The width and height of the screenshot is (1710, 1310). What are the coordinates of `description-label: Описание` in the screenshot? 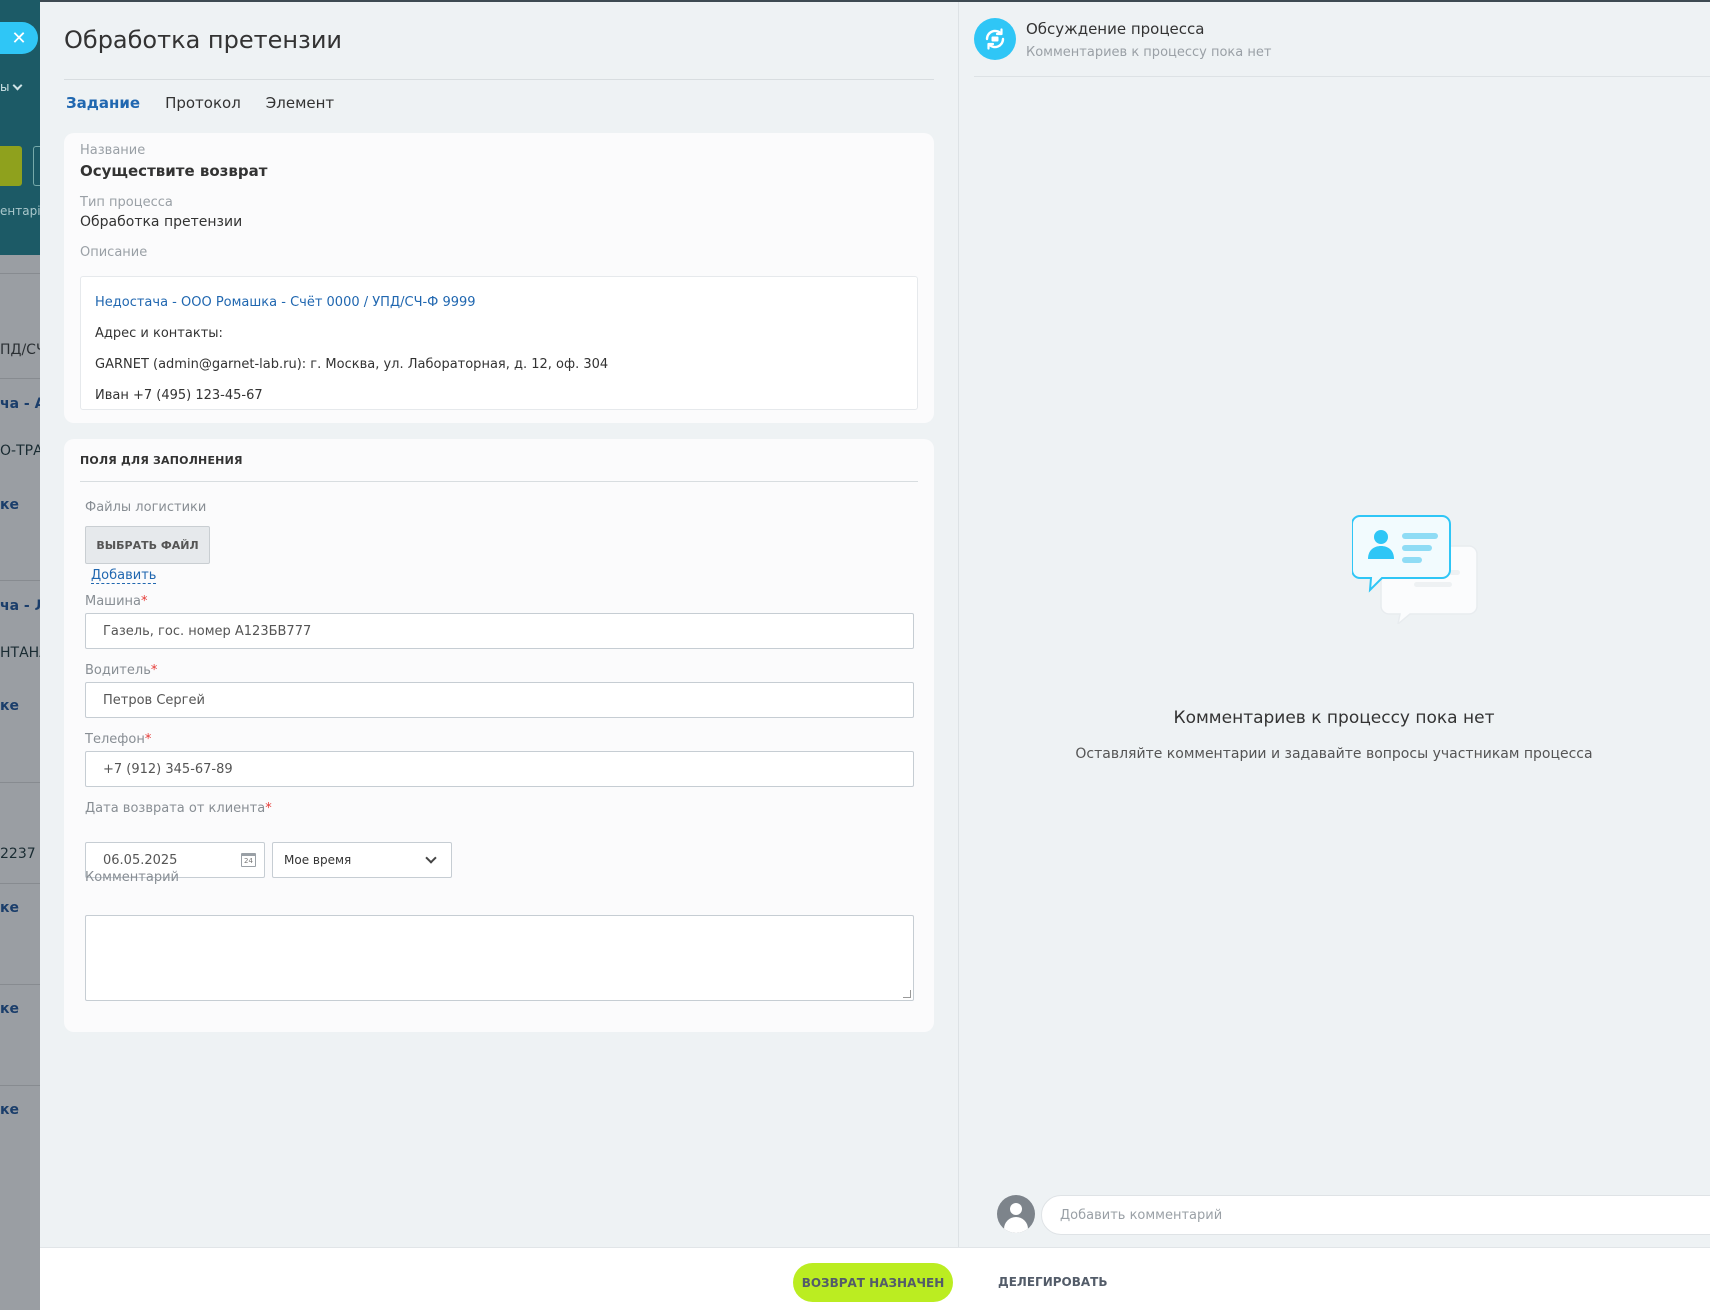 It's located at (114, 252).